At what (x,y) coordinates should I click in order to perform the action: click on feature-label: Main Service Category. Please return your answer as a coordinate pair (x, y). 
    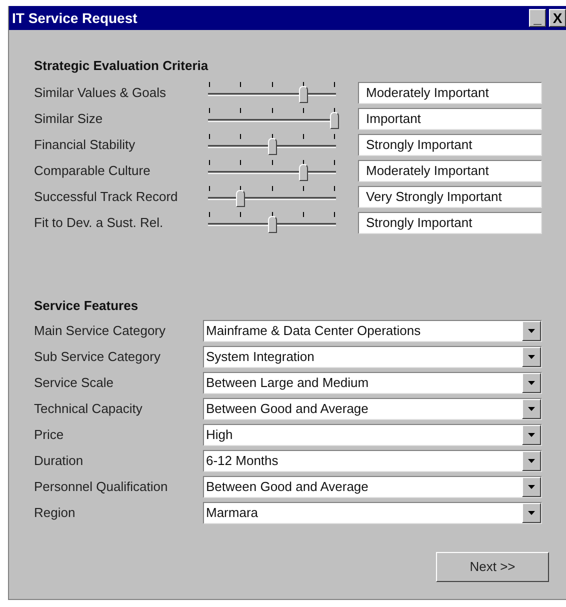
    Looking at the image, I should click on (100, 331).